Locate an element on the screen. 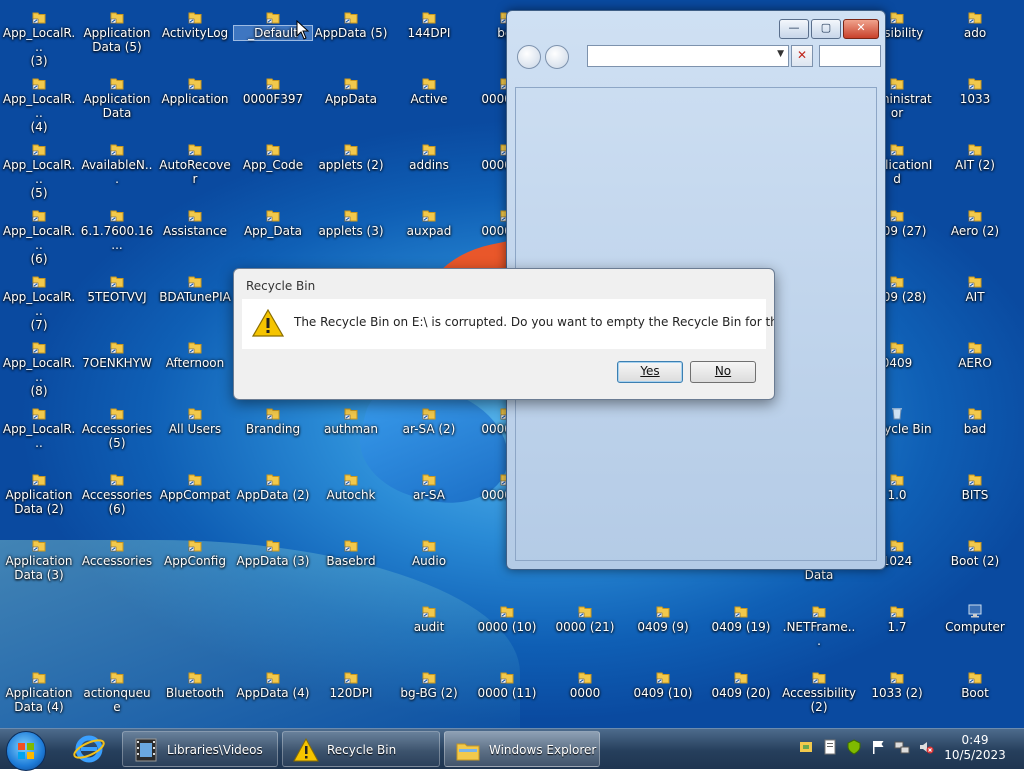  desktop-icon: Accessibility (2) is located at coordinates (819, 692).